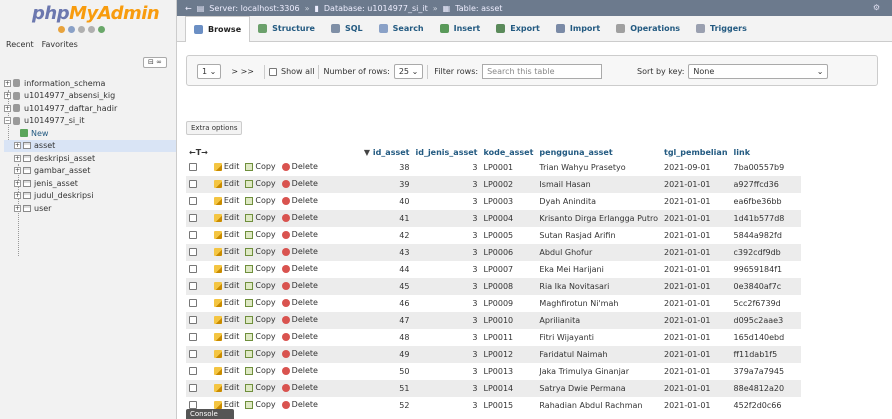 Image resolution: width=892 pixels, height=419 pixels. Describe the element at coordinates (508, 405) in the screenshot. I see `cell-kode-asset: LP0015` at that location.